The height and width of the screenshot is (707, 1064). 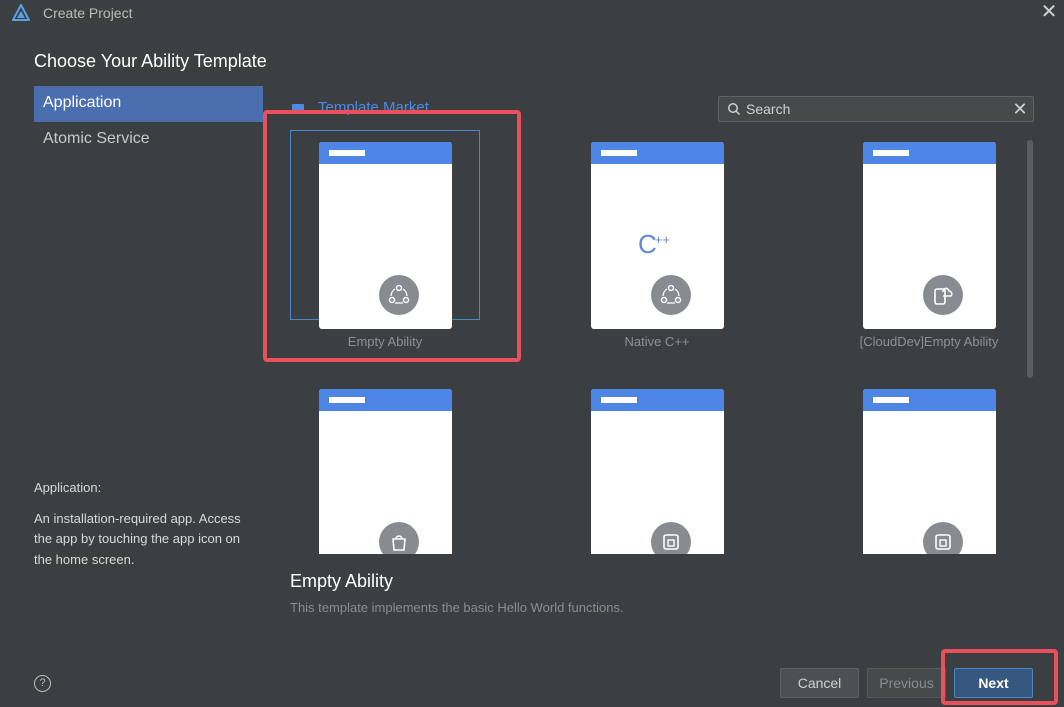 I want to click on template-label: [CloudDev]Empty Ability, so click(x=929, y=341).